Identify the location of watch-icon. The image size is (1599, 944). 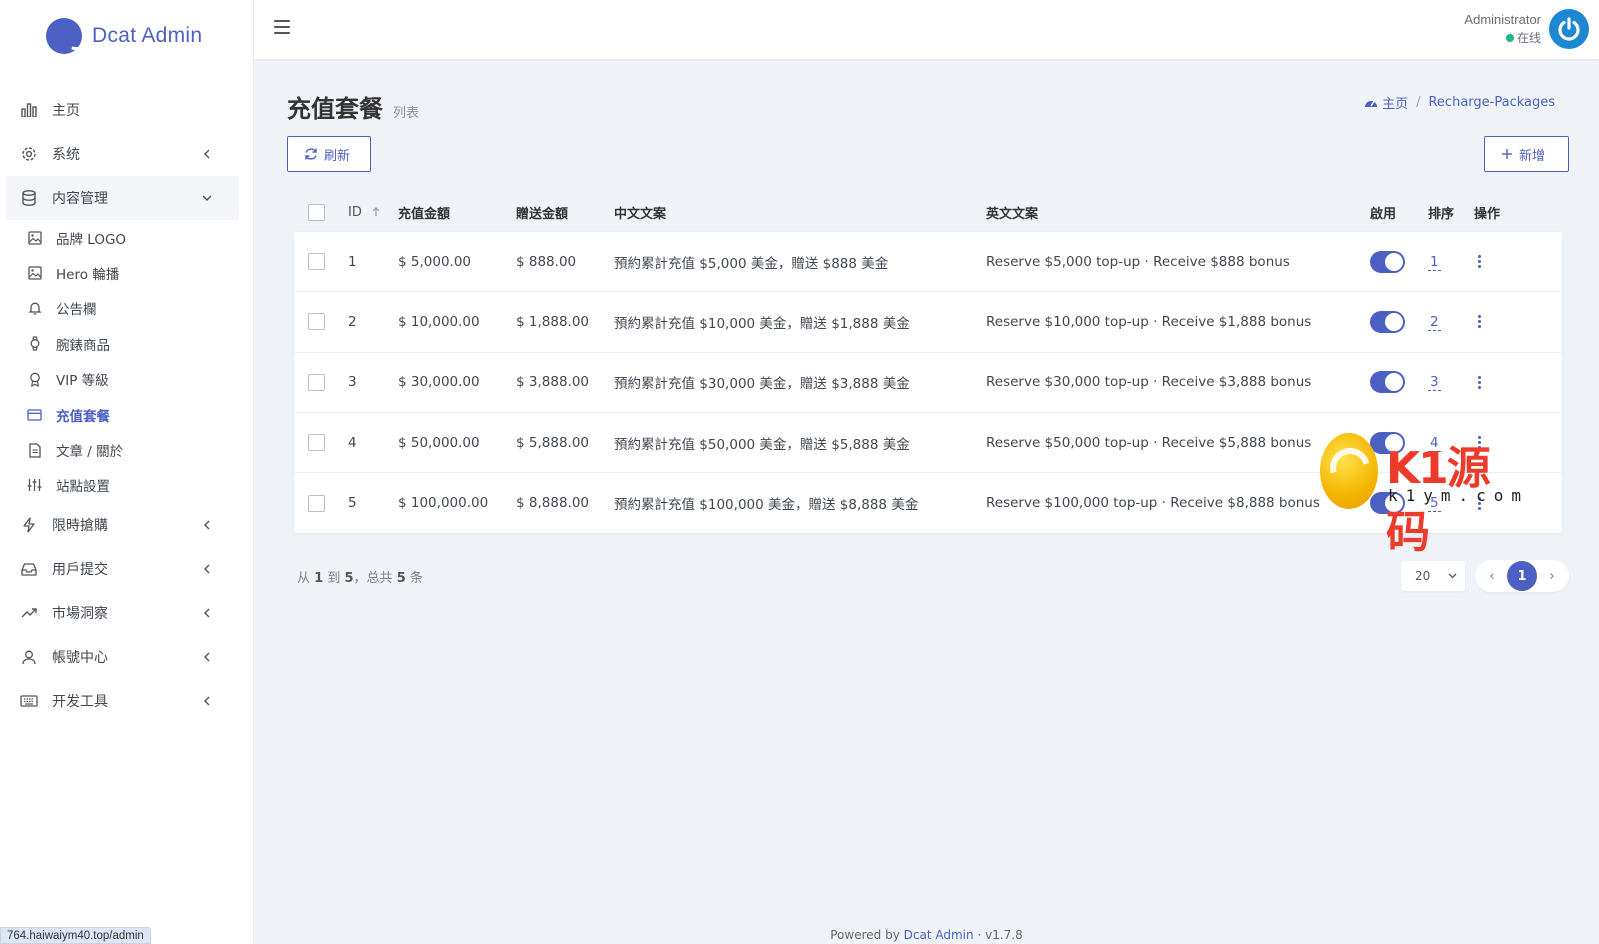
(34, 343).